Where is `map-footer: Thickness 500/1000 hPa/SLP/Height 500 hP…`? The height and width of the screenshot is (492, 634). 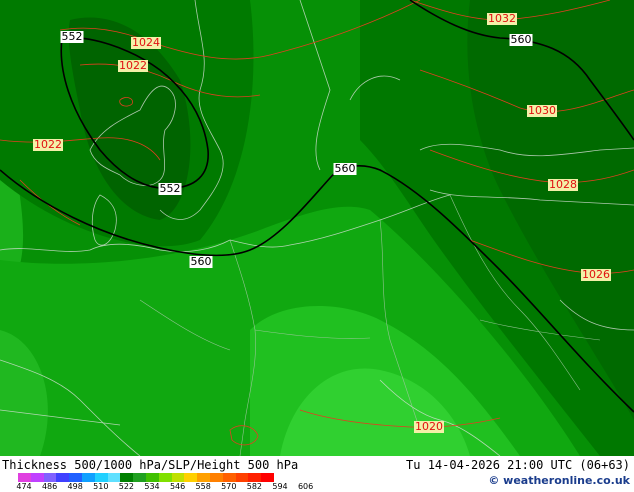
map-footer: Thickness 500/1000 hPa/SLP/Height 500 hP… is located at coordinates (317, 473).